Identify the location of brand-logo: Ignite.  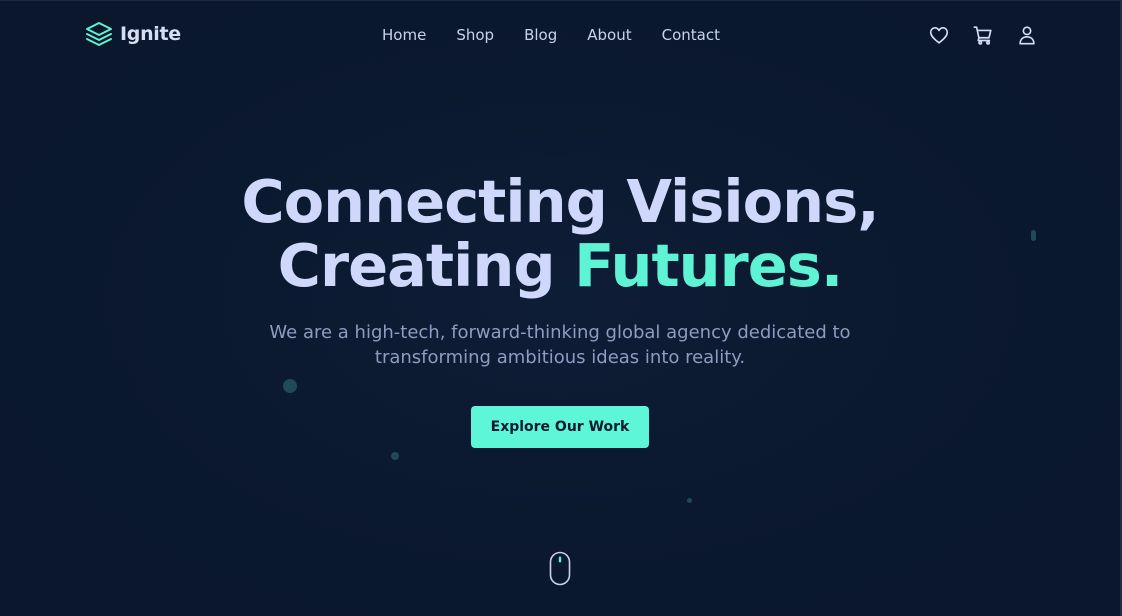
(133, 34).